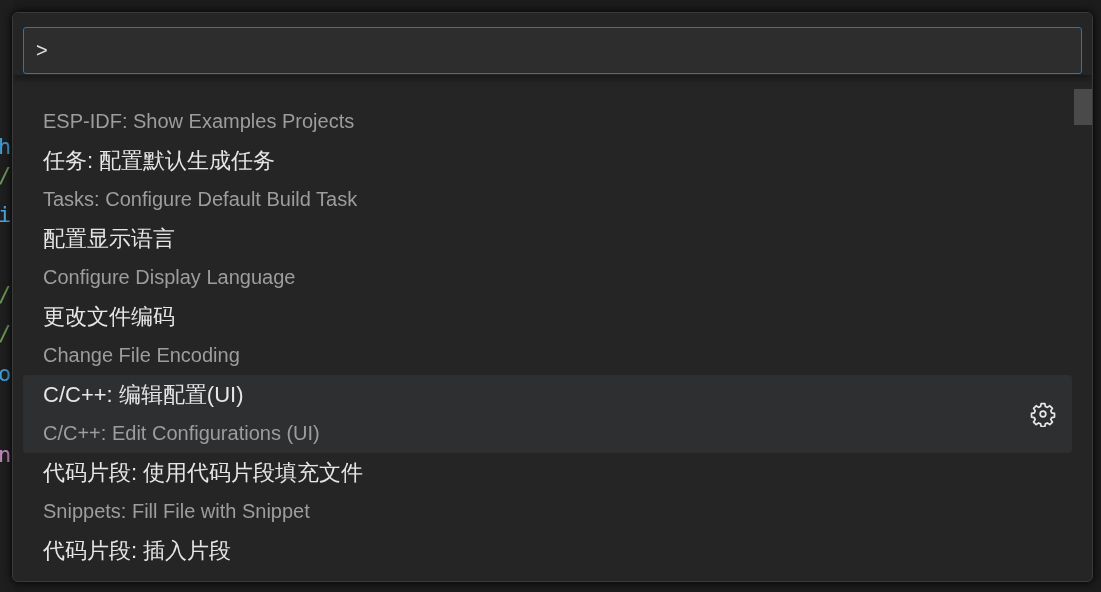  Describe the element at coordinates (1083, 107) in the screenshot. I see `scrollbar` at that location.